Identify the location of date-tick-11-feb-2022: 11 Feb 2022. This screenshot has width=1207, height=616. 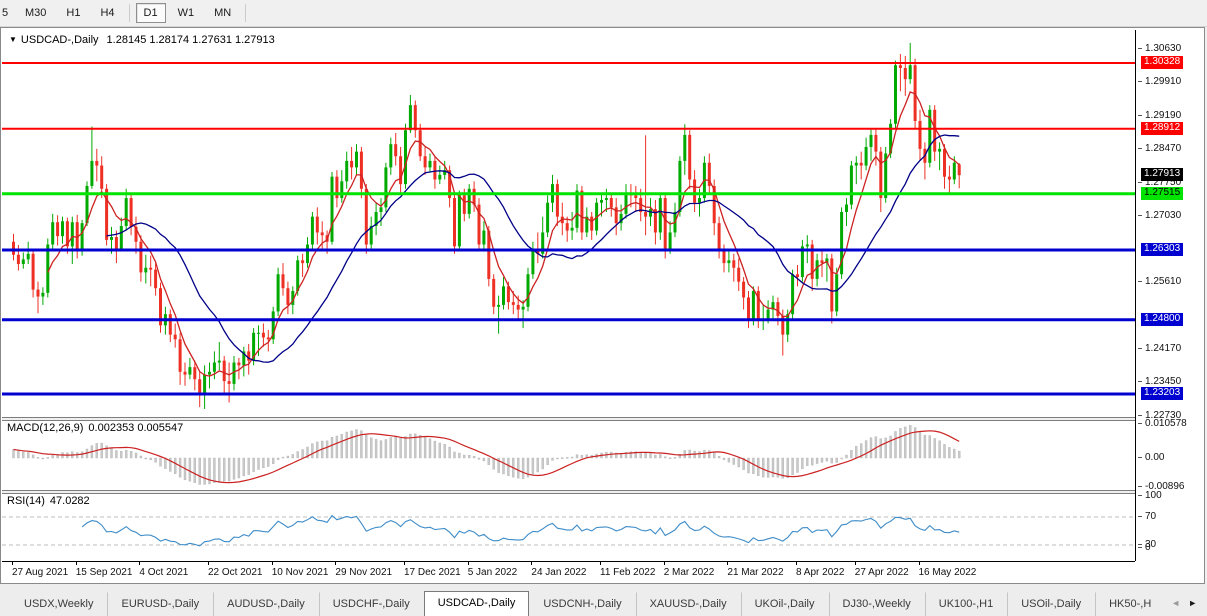
(628, 570).